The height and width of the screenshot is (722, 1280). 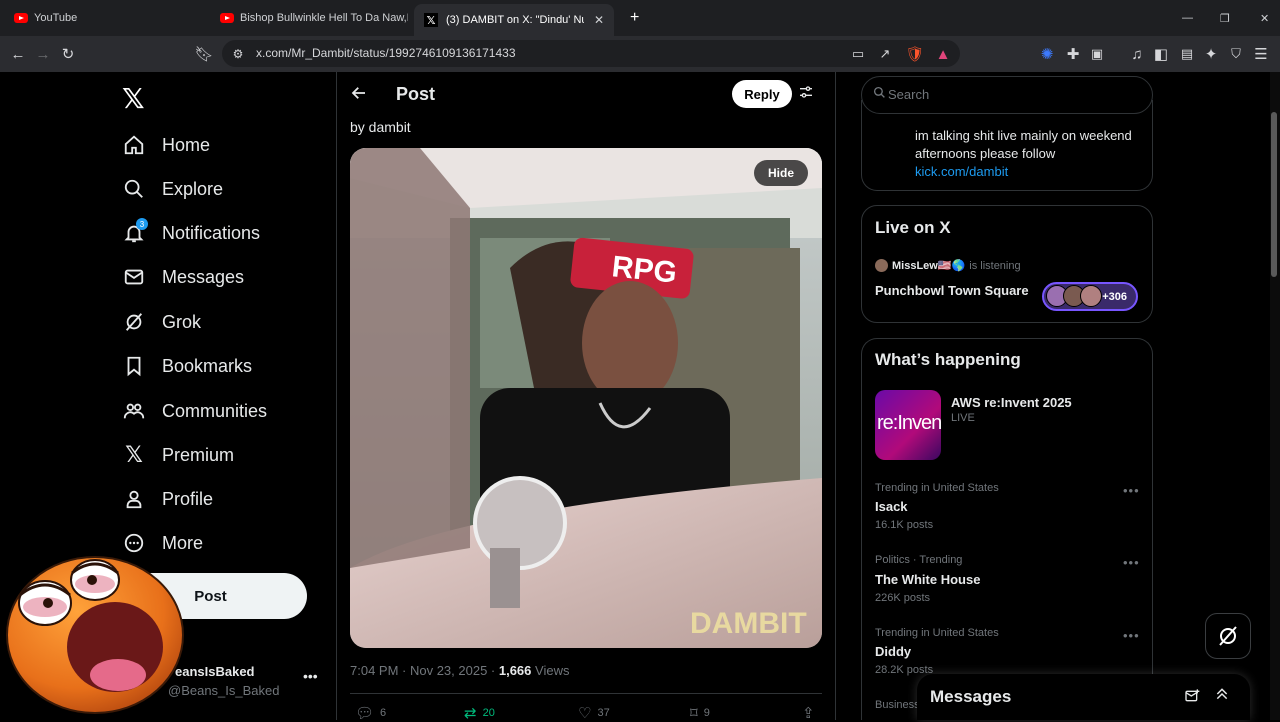 I want to click on tab-title: (3) DAMBIT on X: "Dindu' Nu, so click(x=515, y=20).